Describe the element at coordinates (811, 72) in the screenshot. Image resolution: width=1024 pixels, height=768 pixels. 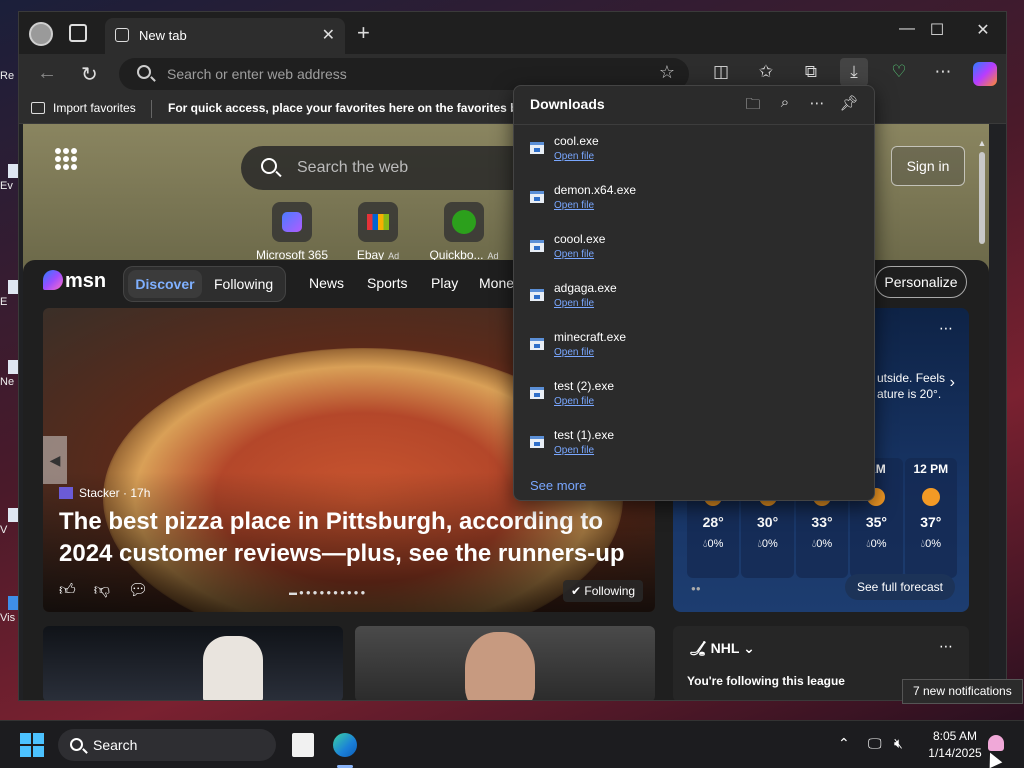
I see `collections-icon: ⧉` at that location.